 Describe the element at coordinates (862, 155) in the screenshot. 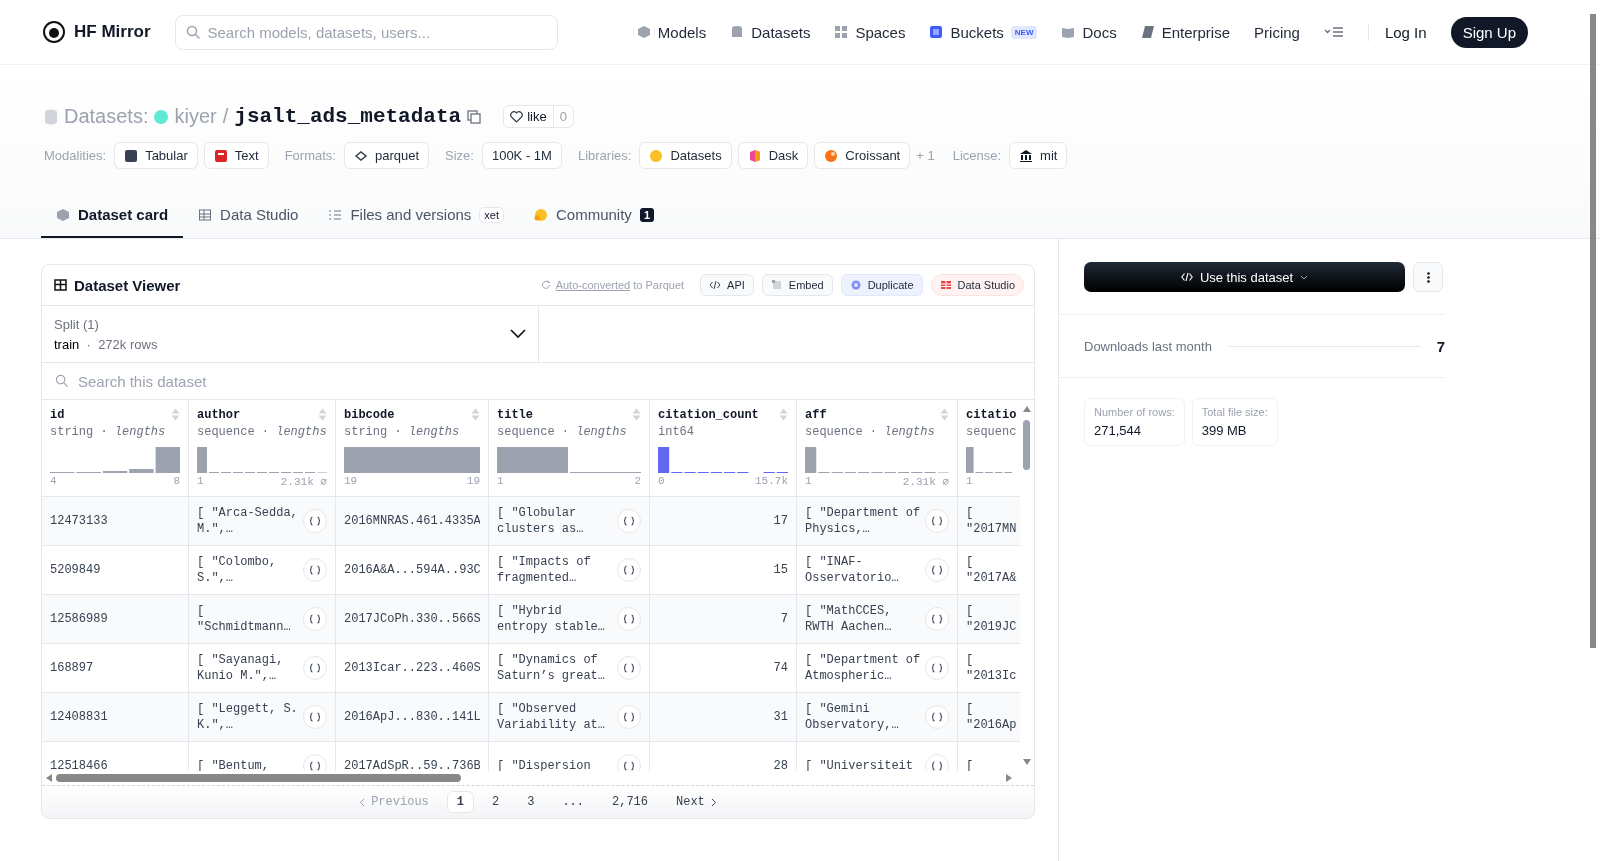

I see `tag: Croissant` at that location.